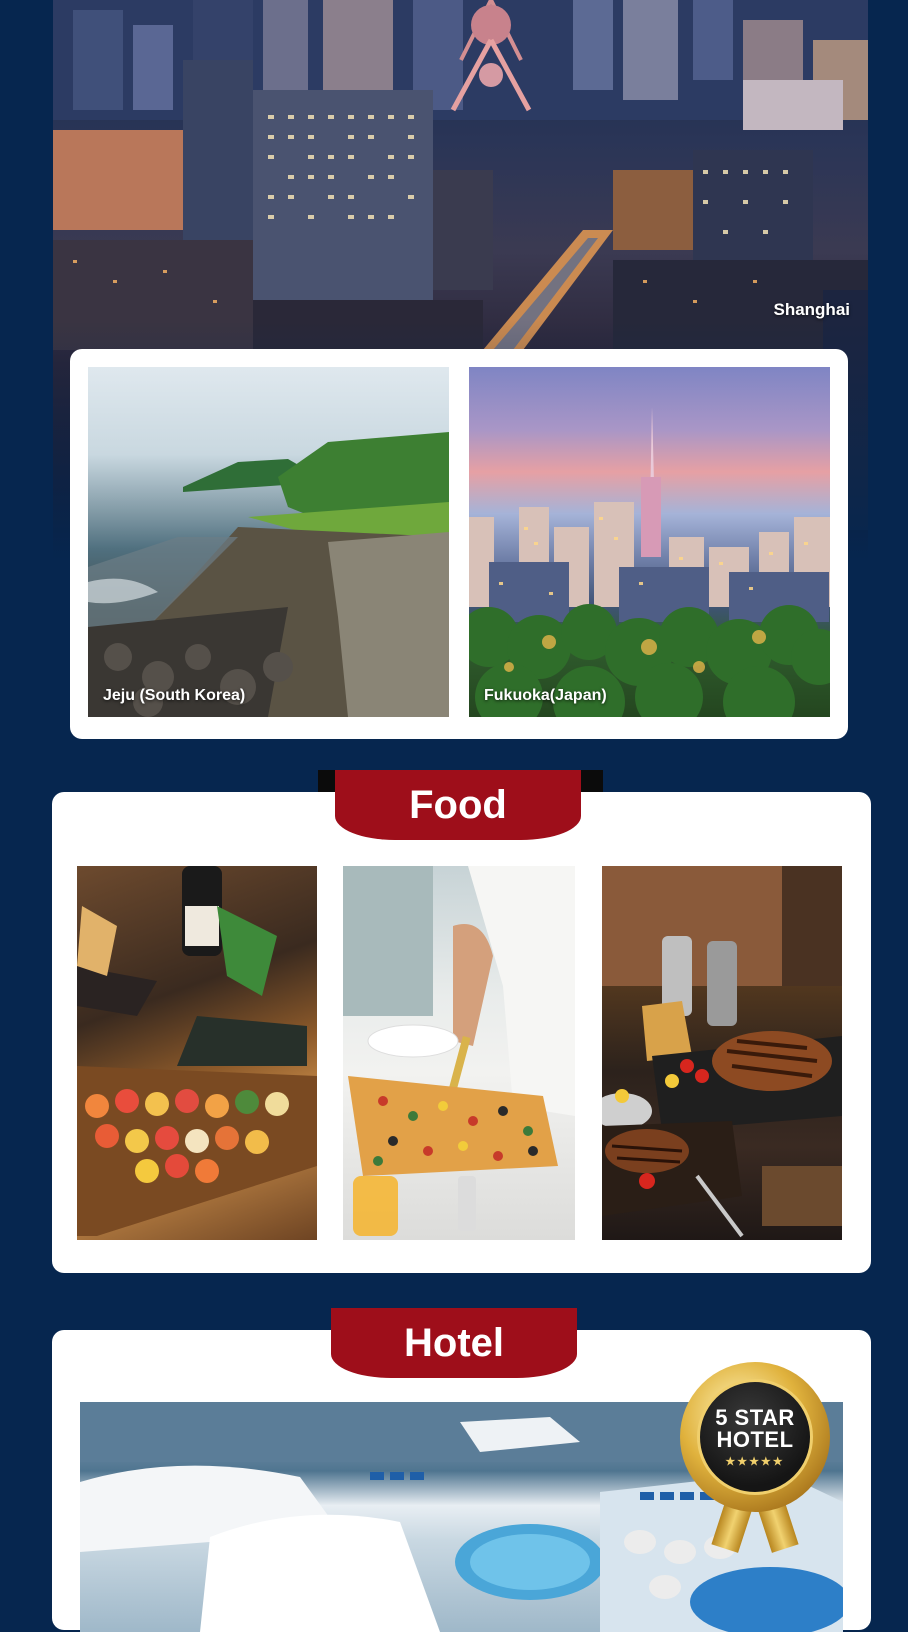 The image size is (908, 1632). Describe the element at coordinates (174, 695) in the screenshot. I see `jeju-label: Jeju (South Korea)` at that location.